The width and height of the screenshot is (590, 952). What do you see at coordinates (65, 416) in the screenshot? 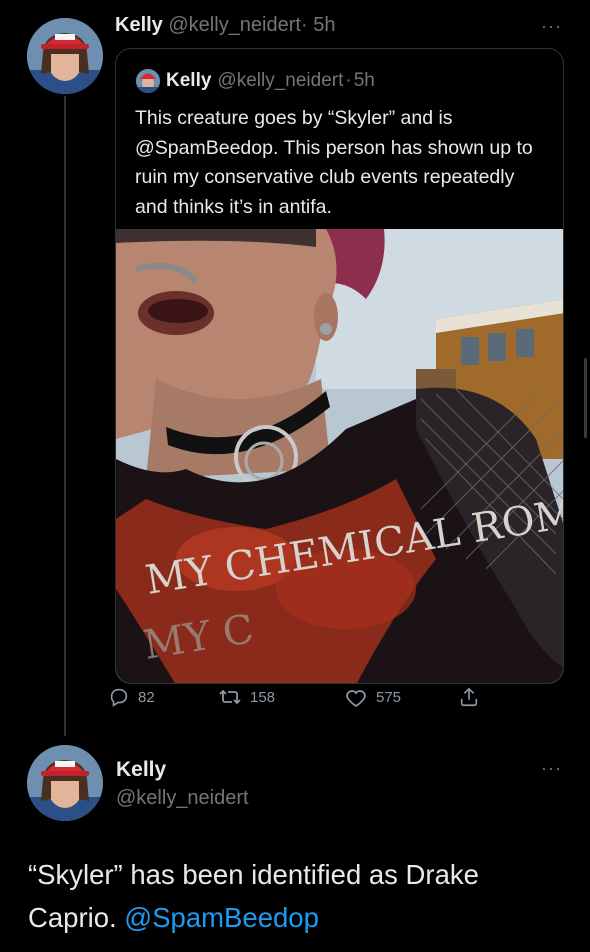
I see `thread-connector-line` at bounding box center [65, 416].